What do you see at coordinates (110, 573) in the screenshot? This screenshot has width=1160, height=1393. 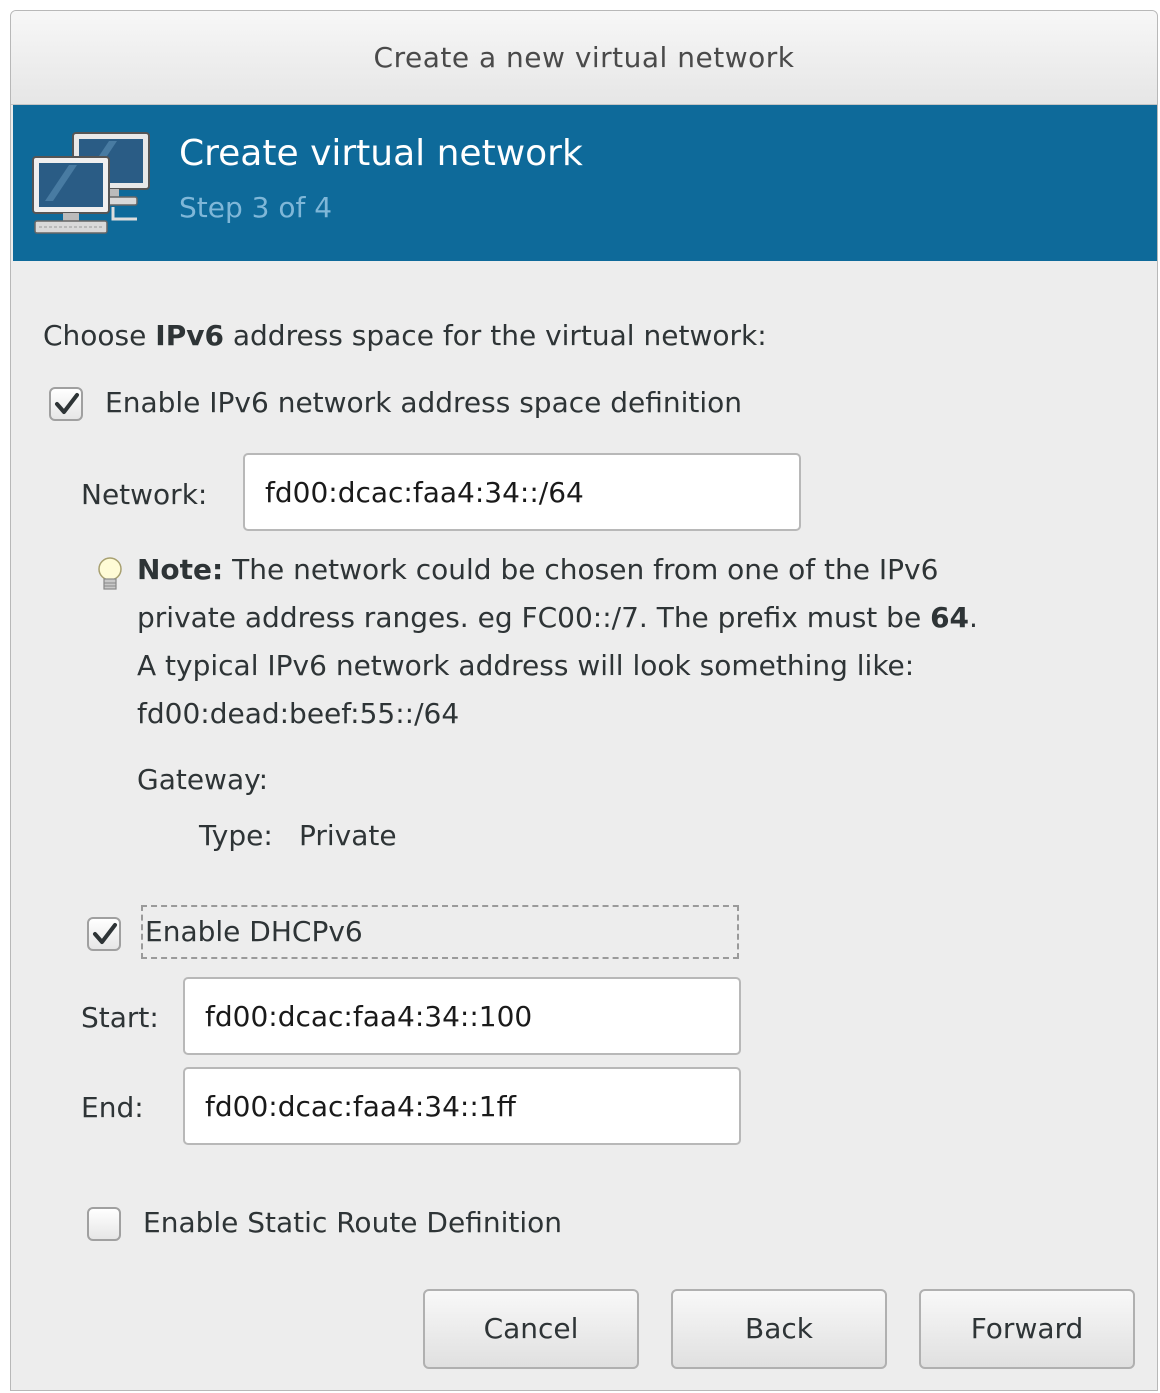 I see `lightbulb-icon` at bounding box center [110, 573].